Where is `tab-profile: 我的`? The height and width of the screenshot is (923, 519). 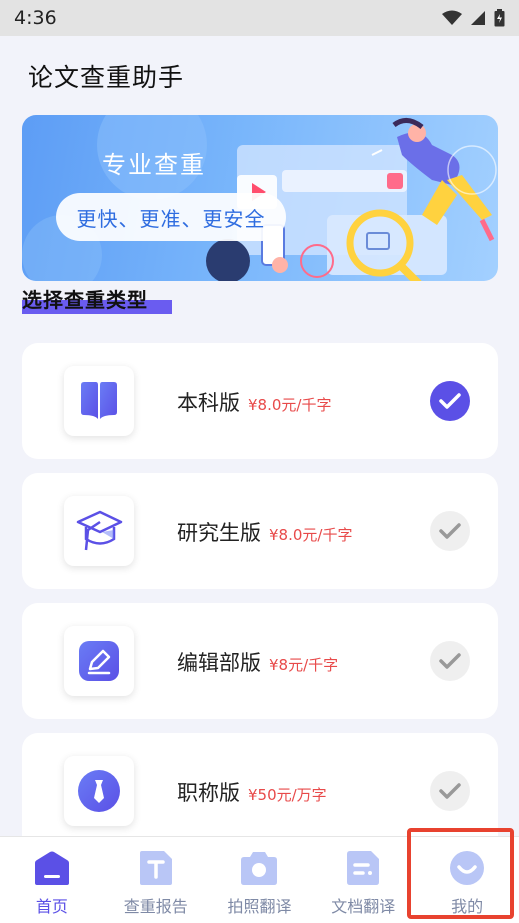 tab-profile: 我的 is located at coordinates (467, 880).